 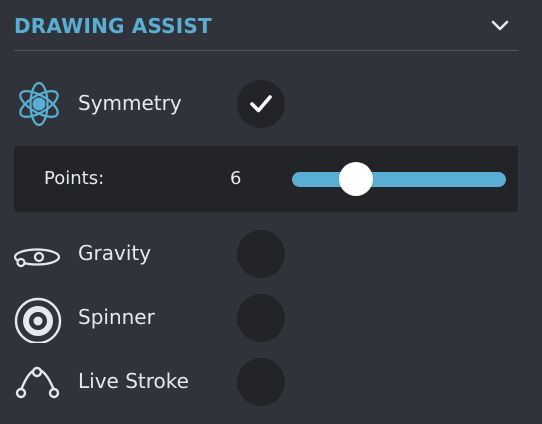 I want to click on gravity-icon, so click(x=37, y=258).